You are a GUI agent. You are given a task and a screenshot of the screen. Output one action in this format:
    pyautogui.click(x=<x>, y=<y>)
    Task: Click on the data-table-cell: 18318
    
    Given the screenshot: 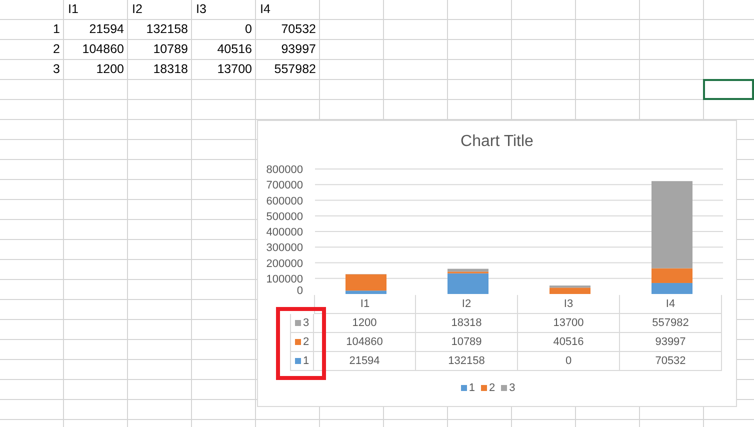 What is the action you would take?
    pyautogui.click(x=467, y=323)
    